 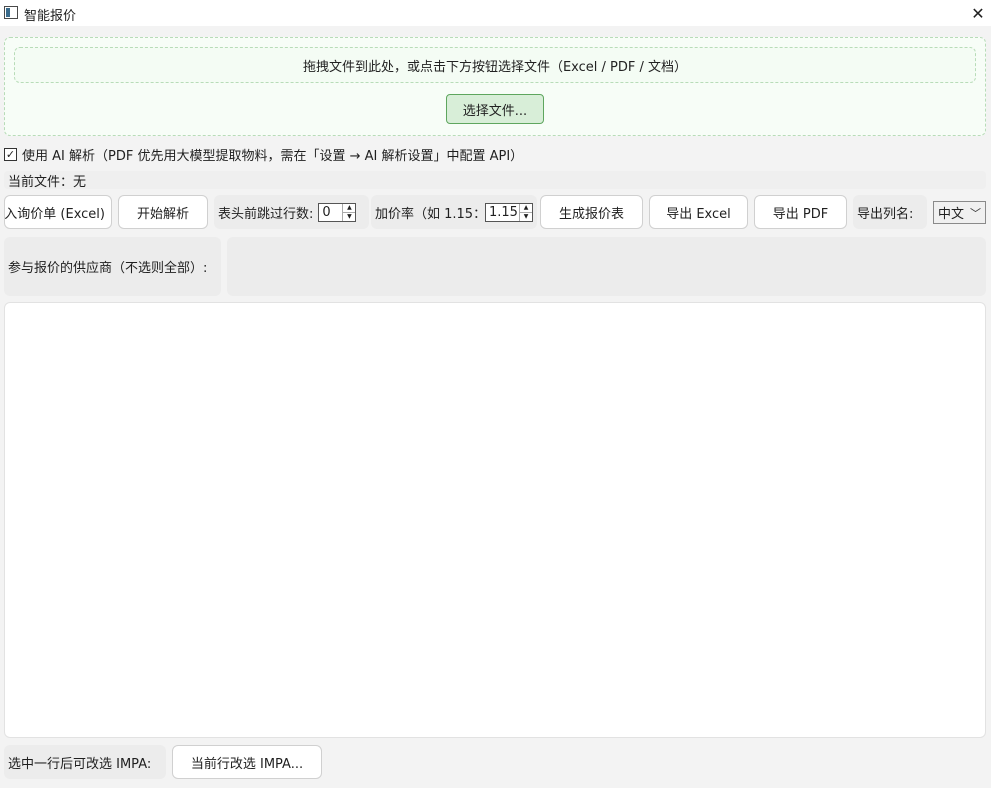 I want to click on current-file-text: 当前文件：无, so click(x=47, y=182).